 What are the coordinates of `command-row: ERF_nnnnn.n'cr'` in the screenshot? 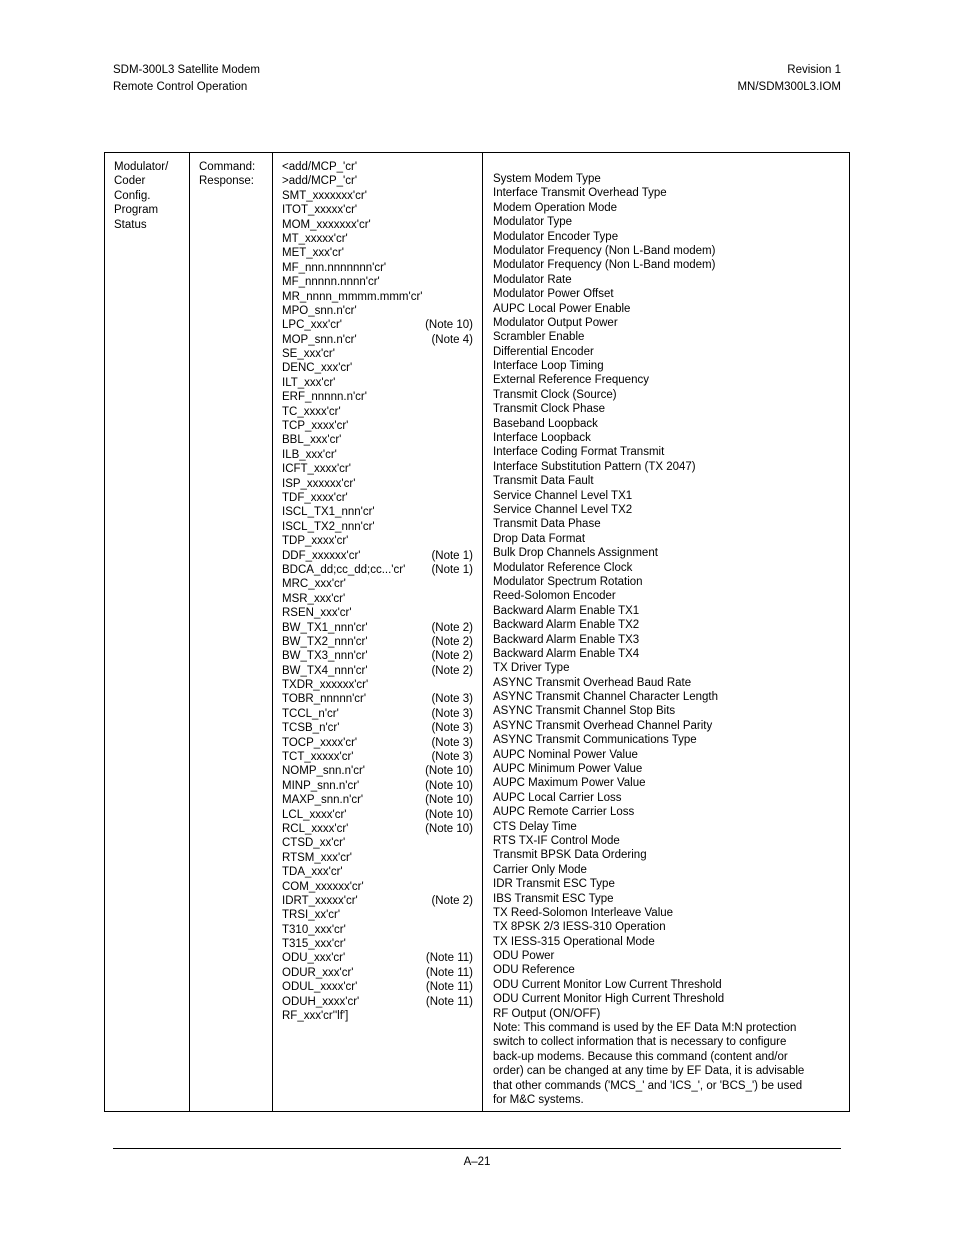 It's located at (382, 397).